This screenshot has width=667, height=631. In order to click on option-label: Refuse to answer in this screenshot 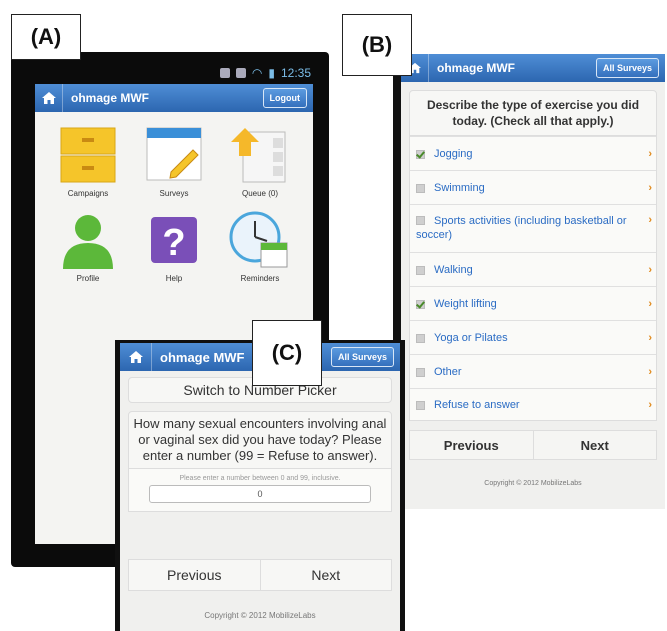, I will do `click(477, 404)`.